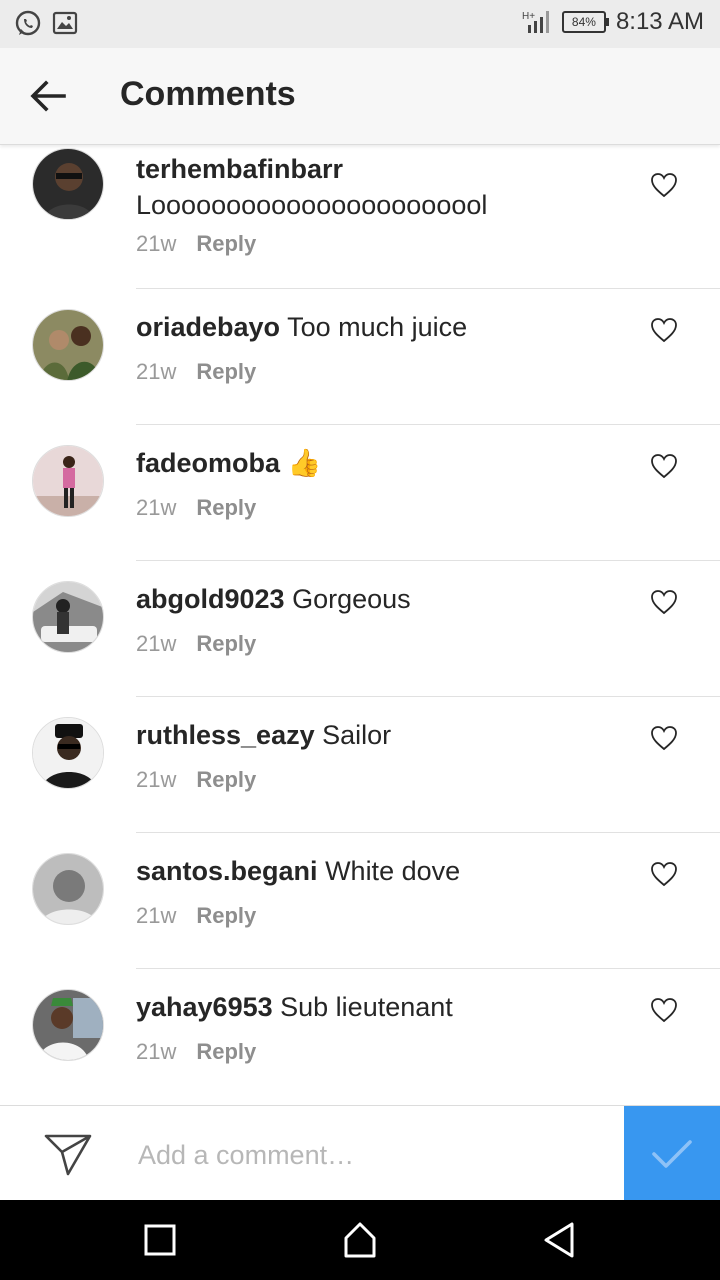 The width and height of the screenshot is (720, 1280). I want to click on comment-body: White dove, so click(393, 871).